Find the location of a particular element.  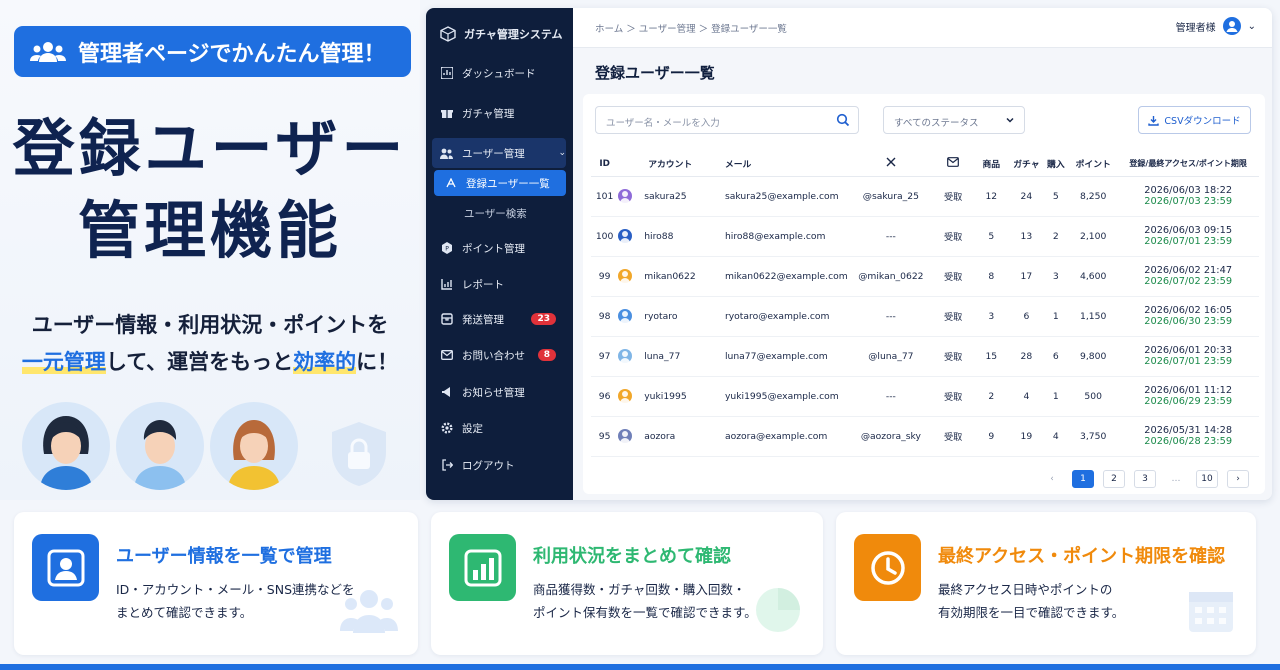

account-name: mikan0622 is located at coordinates (670, 276).